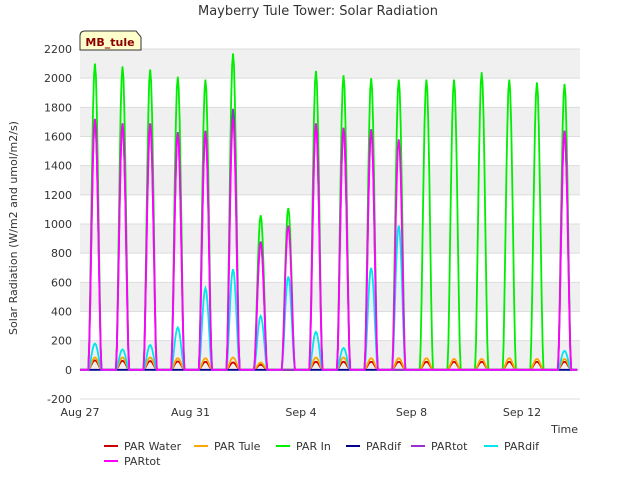  I want to click on y-tick-label: 600, so click(61, 282).